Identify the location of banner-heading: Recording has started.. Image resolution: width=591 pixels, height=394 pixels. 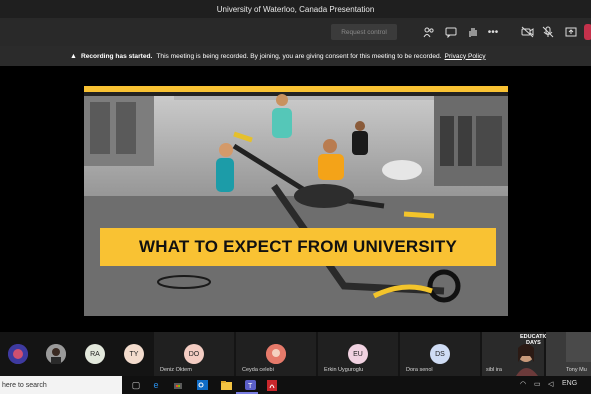
(116, 56).